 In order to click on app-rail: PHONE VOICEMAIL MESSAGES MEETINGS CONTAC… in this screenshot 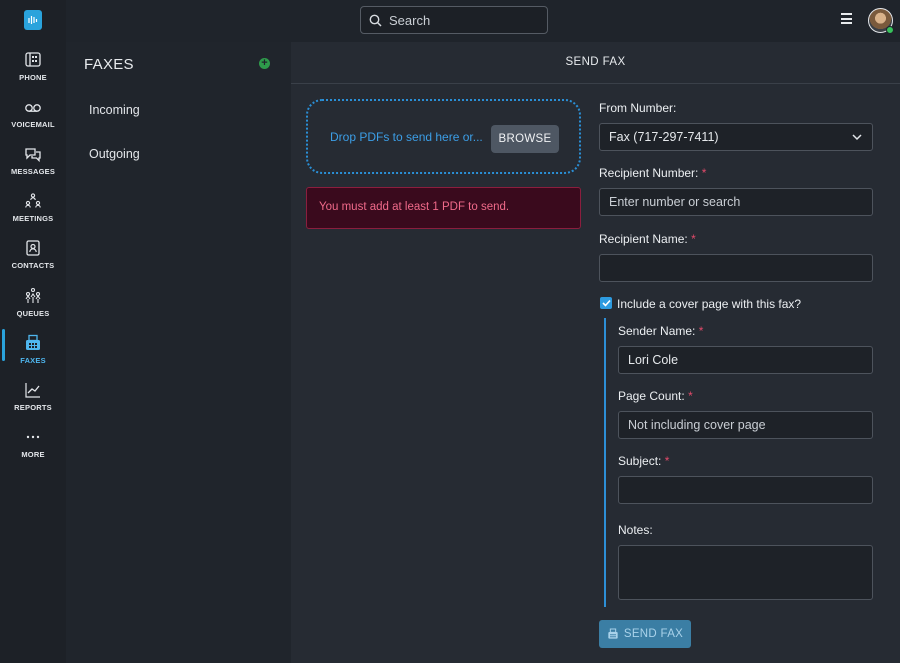, I will do `click(33, 331)`.